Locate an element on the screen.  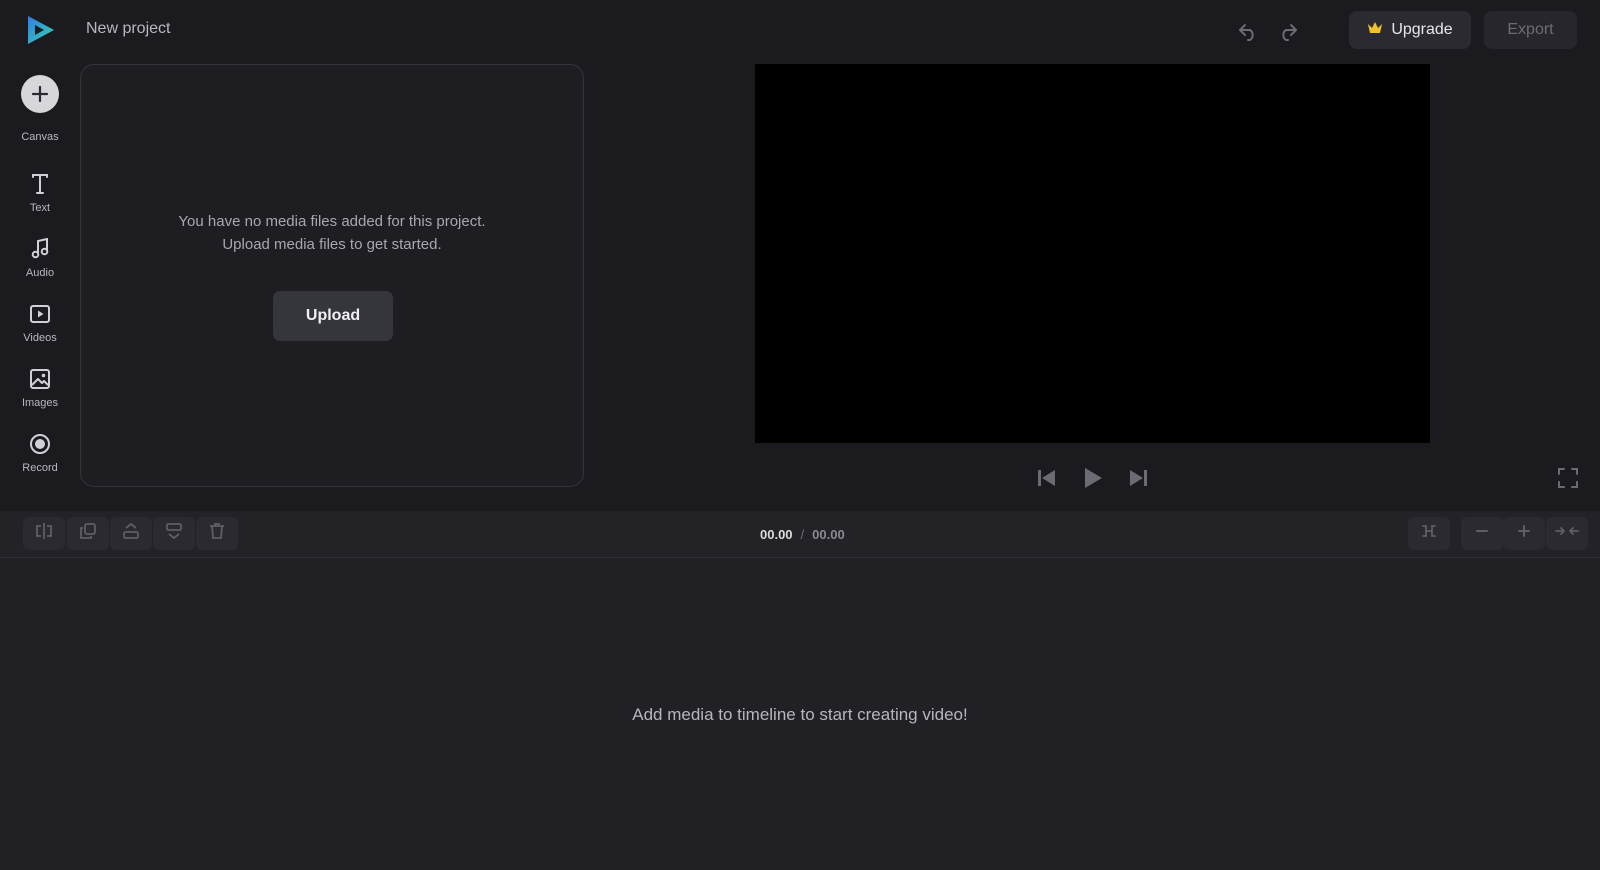
upgrade-button: Upgrade is located at coordinates (1410, 30).